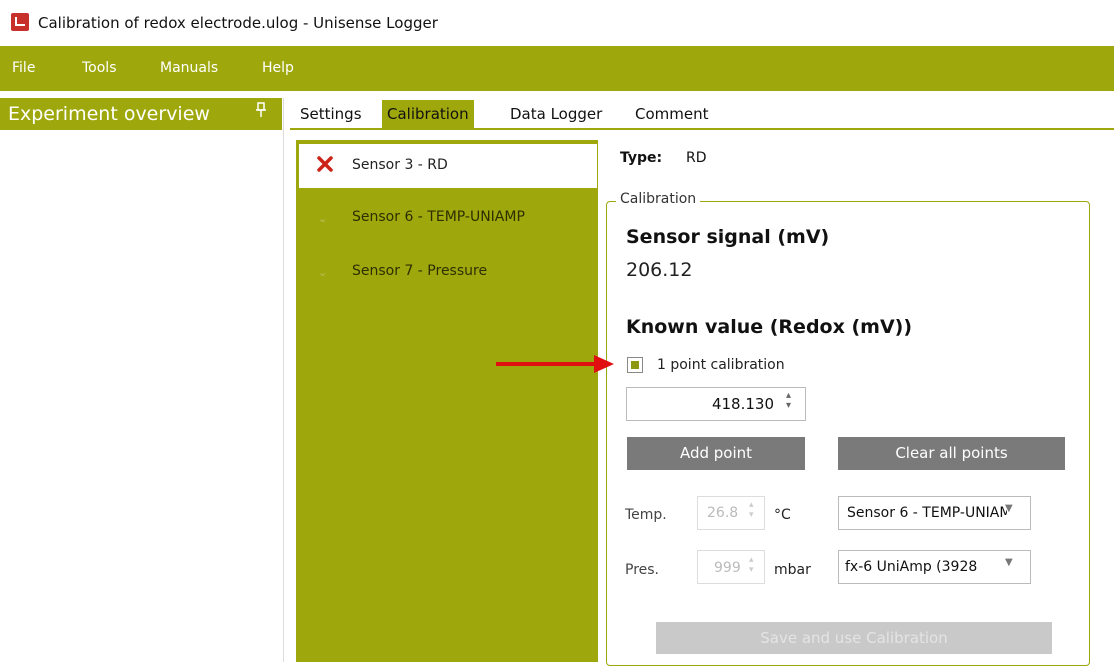 The height and width of the screenshot is (666, 1114). I want to click on menu-tools: Tools, so click(99, 68).